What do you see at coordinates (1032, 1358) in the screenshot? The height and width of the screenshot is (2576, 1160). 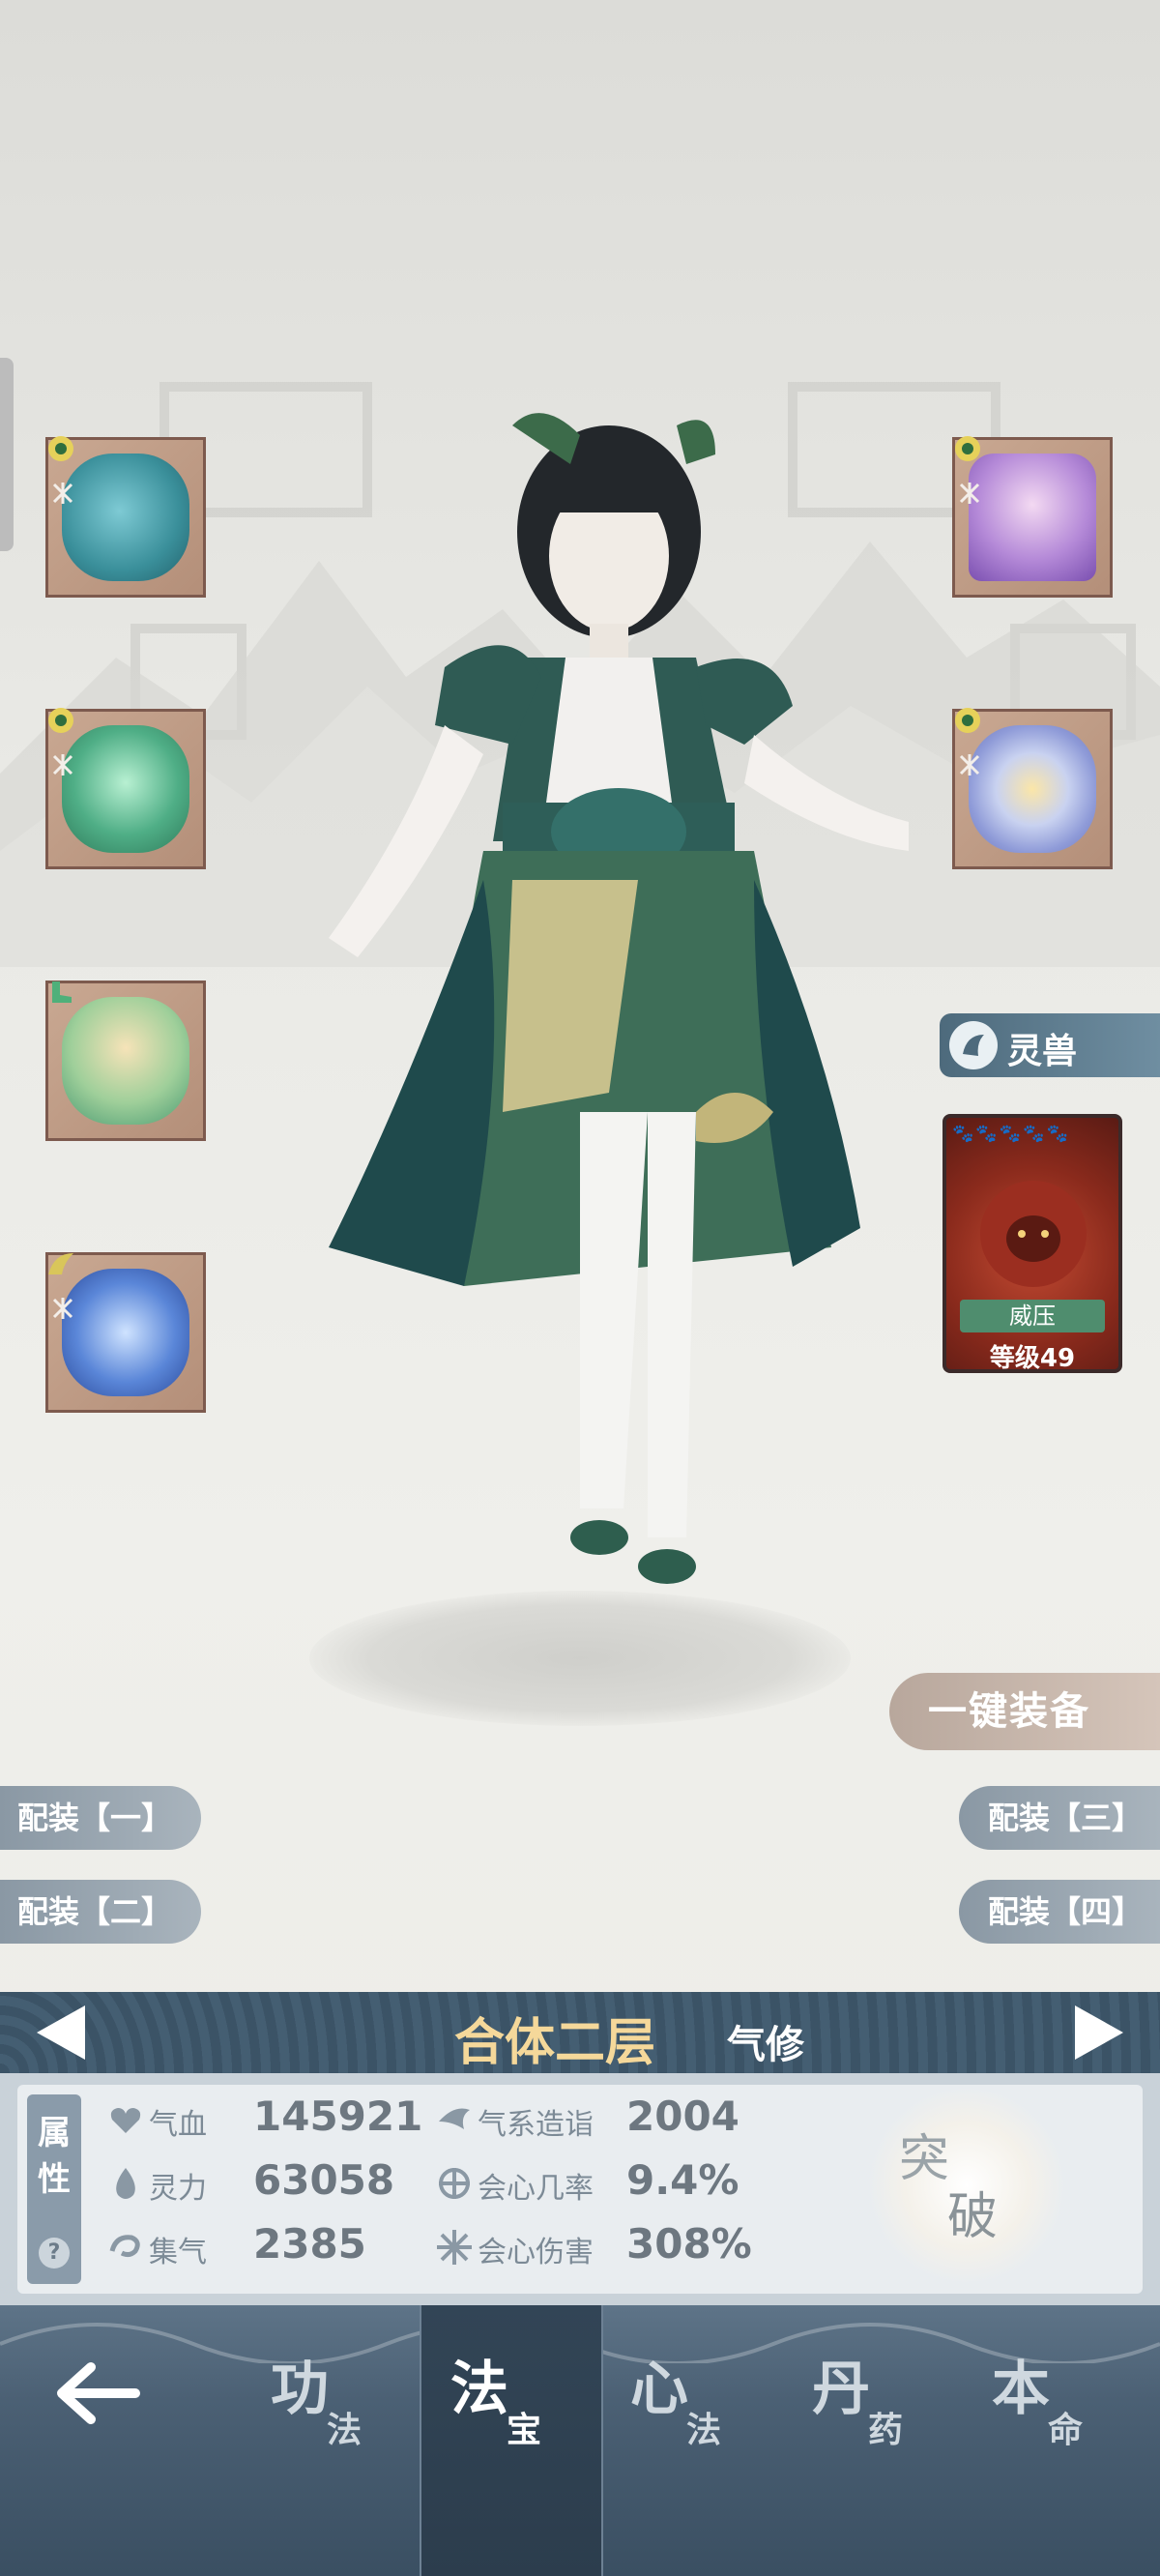 I see `beast-level: 等级49` at bounding box center [1032, 1358].